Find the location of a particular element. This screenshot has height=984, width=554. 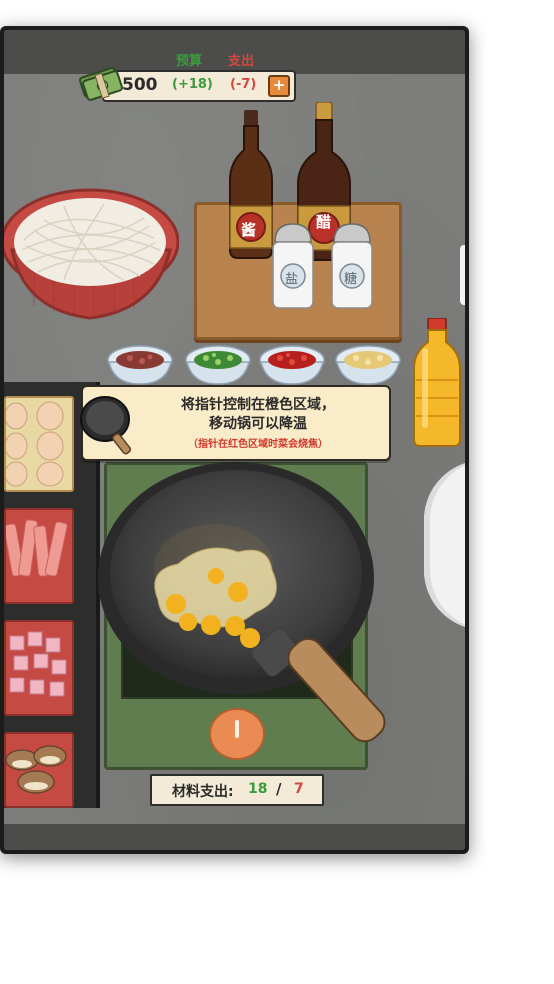

income-value: (+18) is located at coordinates (192, 84).